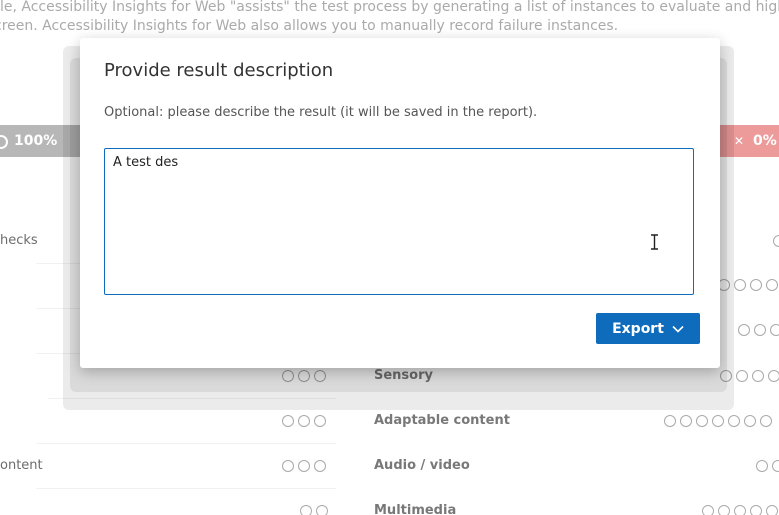 This screenshot has width=779, height=515. I want to click on dialog-title: Provide result description, so click(219, 70).